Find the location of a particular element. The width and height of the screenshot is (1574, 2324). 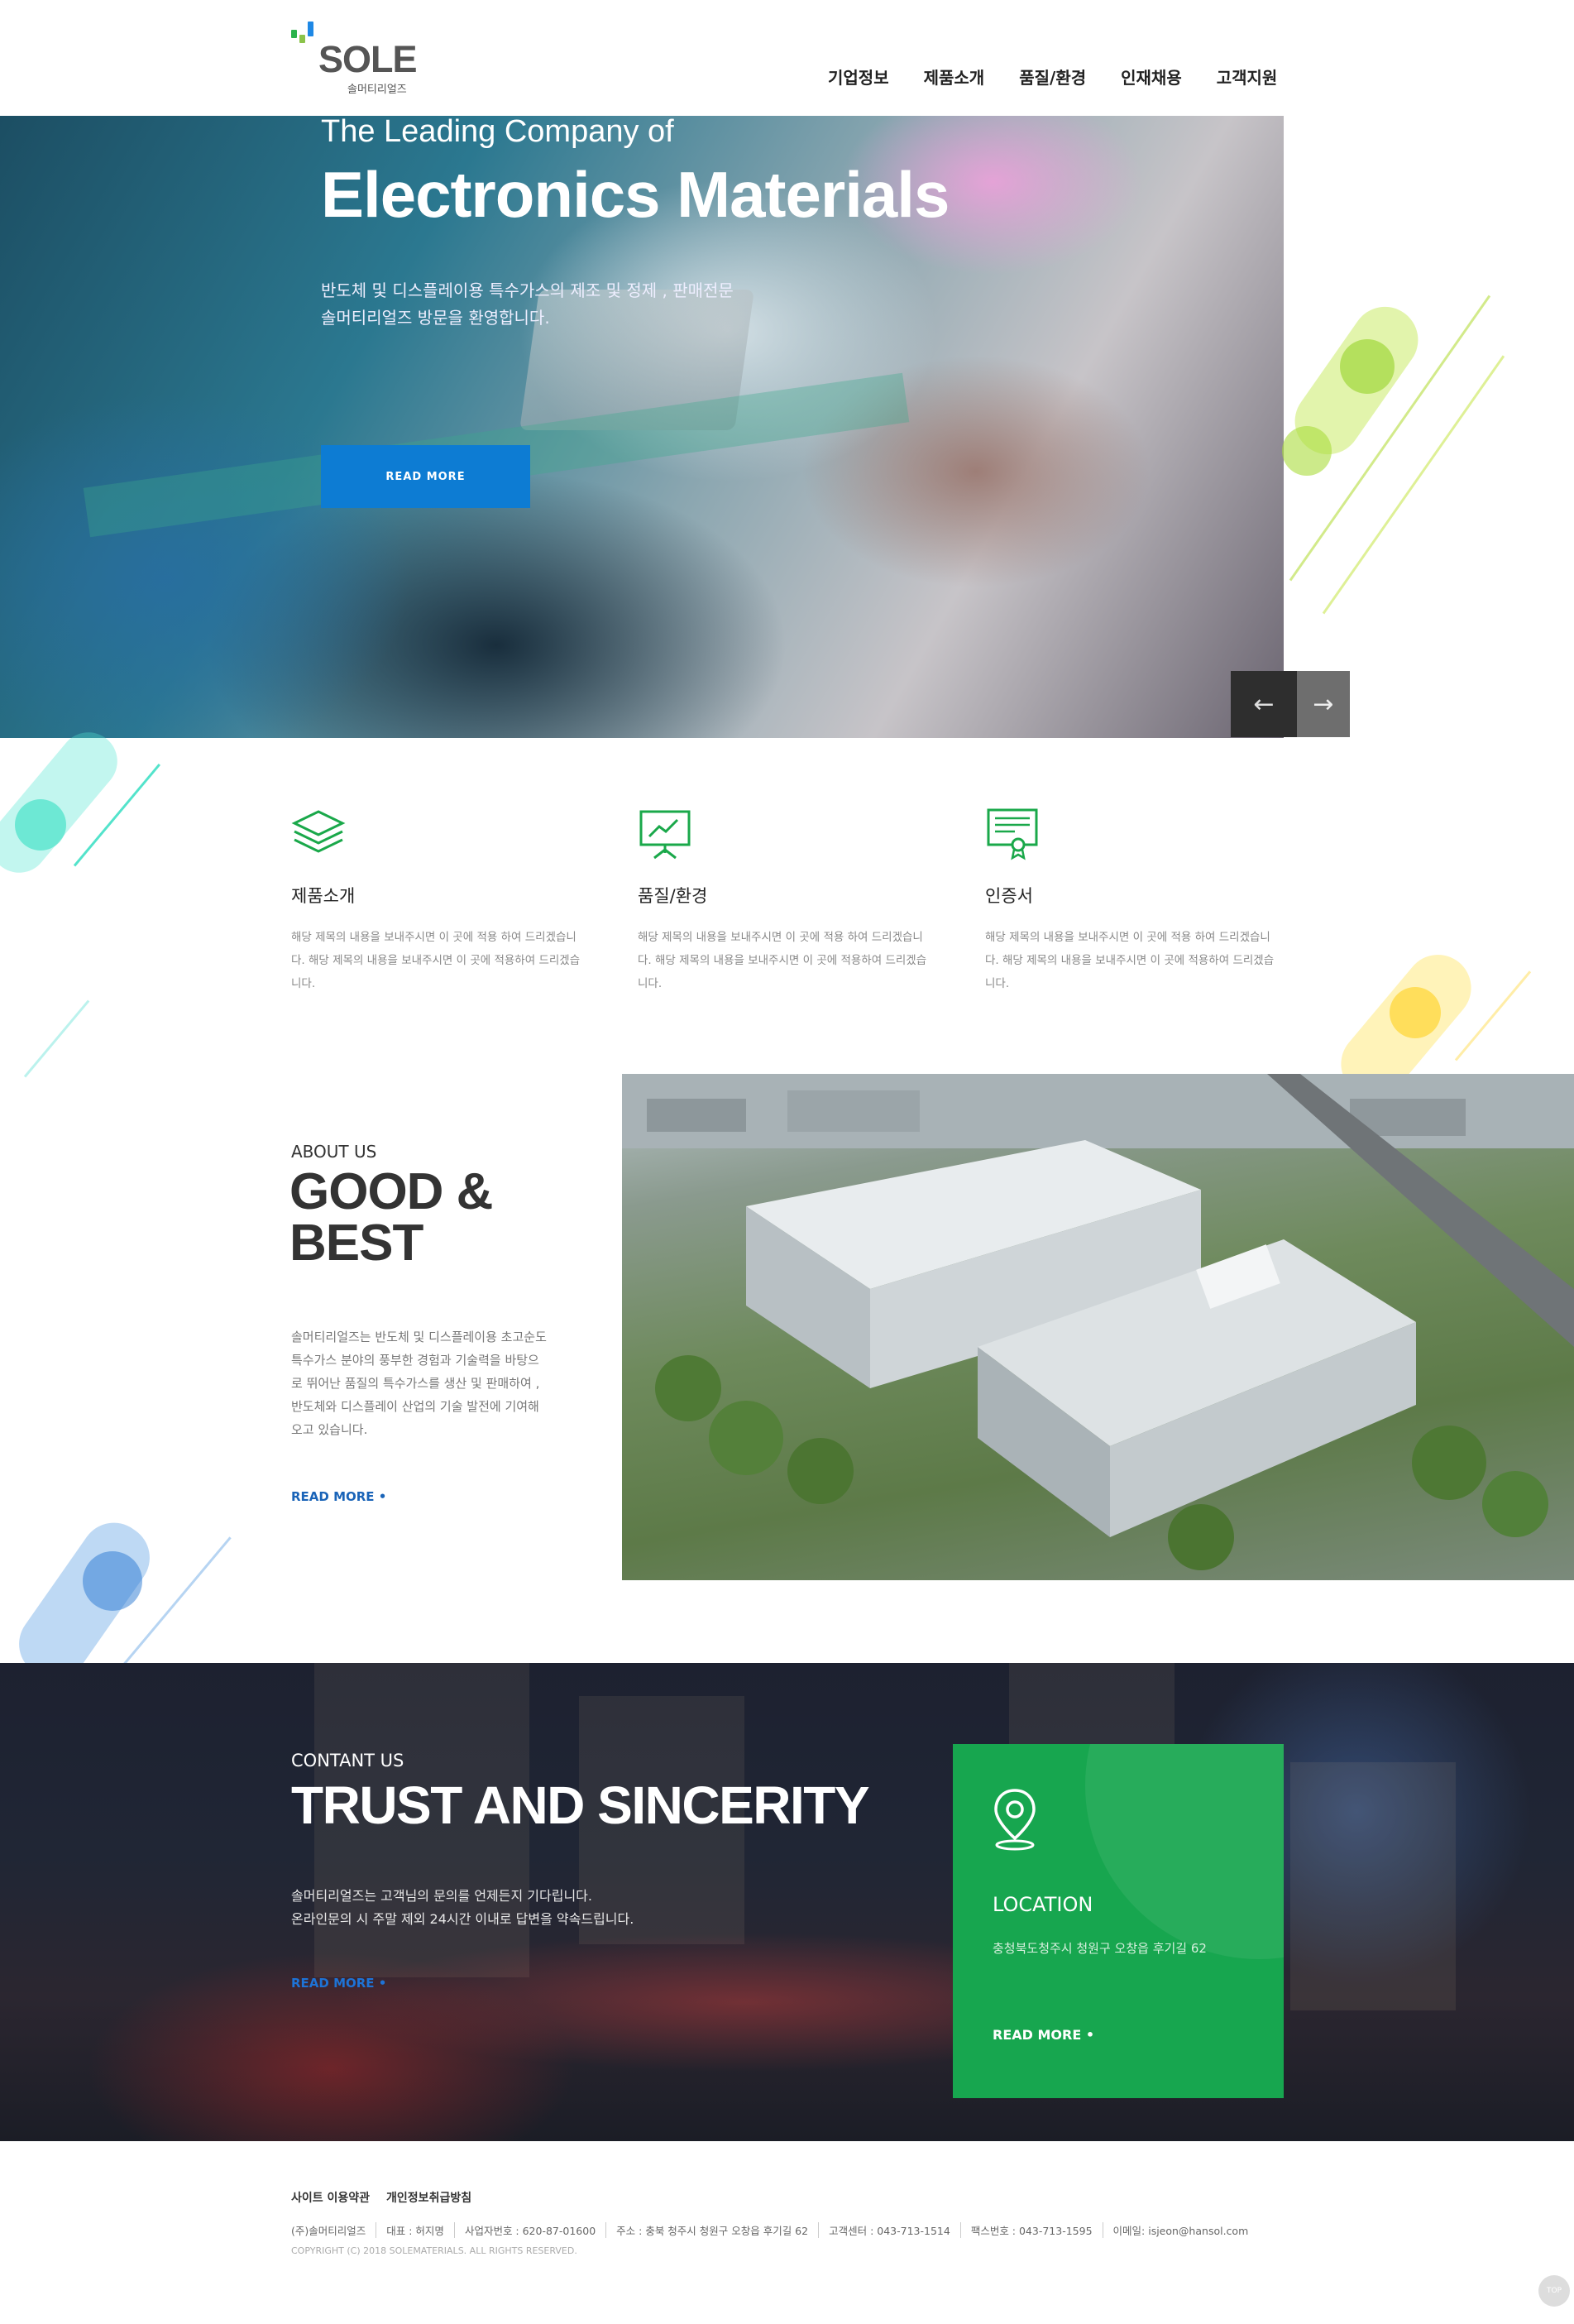

layers-icon is located at coordinates (318, 831).